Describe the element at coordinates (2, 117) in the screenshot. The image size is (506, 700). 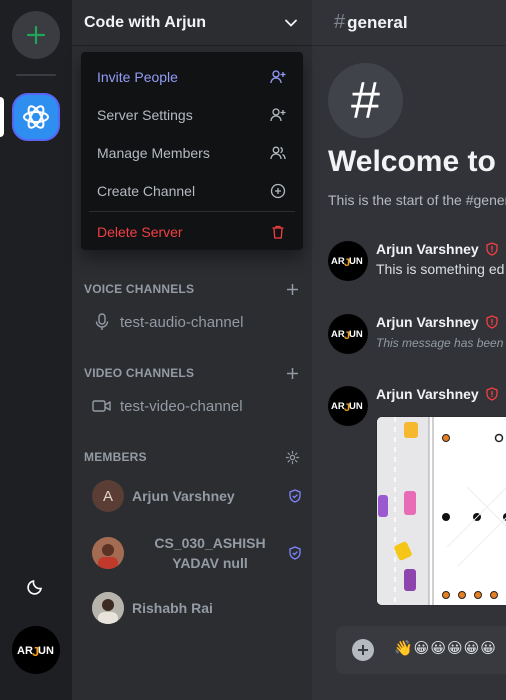
I see `active-server-indicator` at that location.